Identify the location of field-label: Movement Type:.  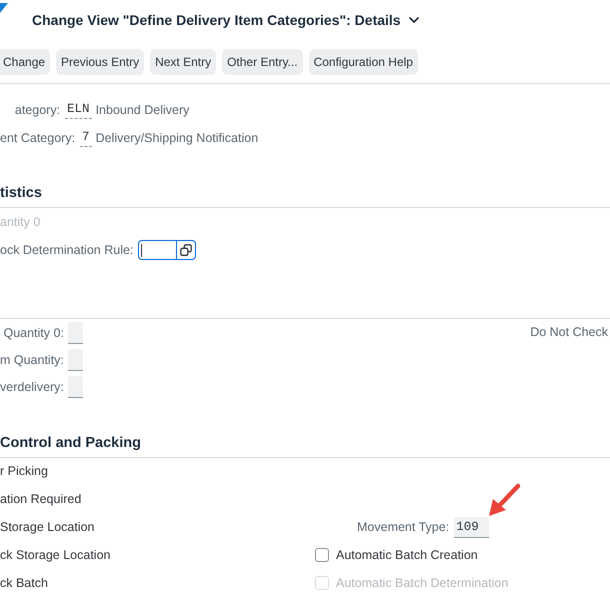
(403, 527).